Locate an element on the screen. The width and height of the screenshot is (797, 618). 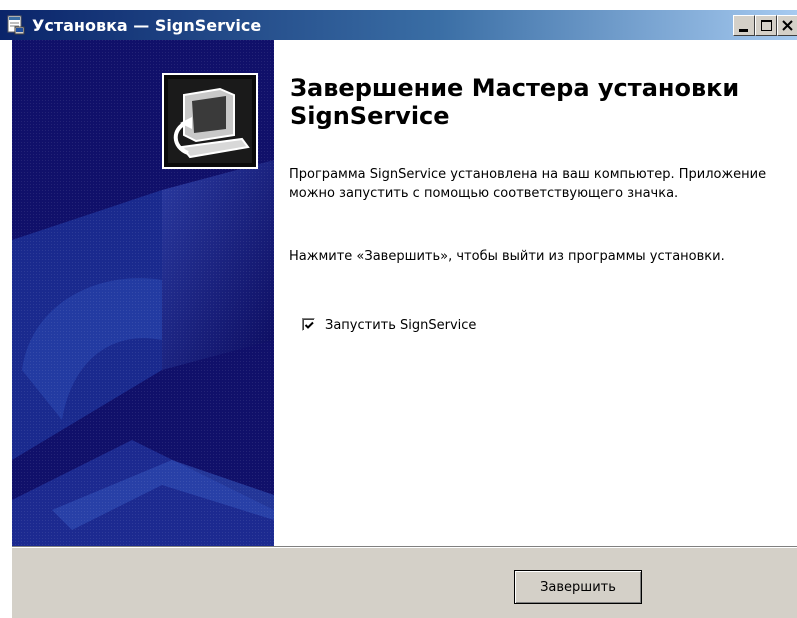
checkmark-icon is located at coordinates (309, 325).